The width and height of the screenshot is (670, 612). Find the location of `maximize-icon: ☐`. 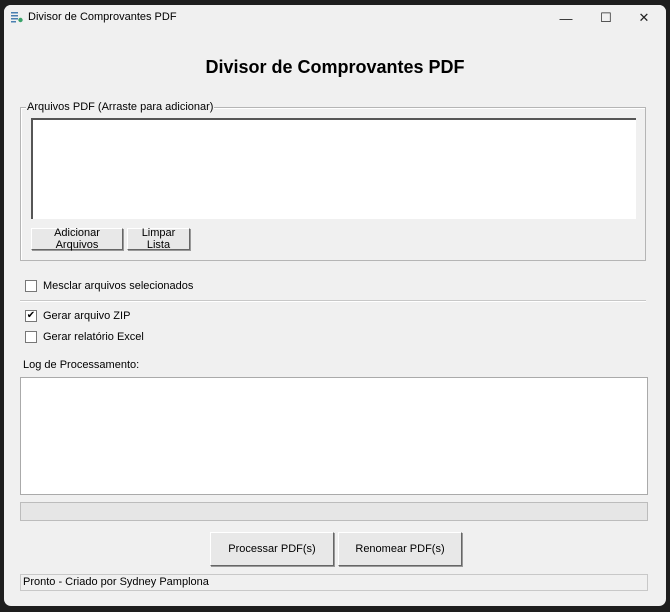

maximize-icon: ☐ is located at coordinates (606, 17).